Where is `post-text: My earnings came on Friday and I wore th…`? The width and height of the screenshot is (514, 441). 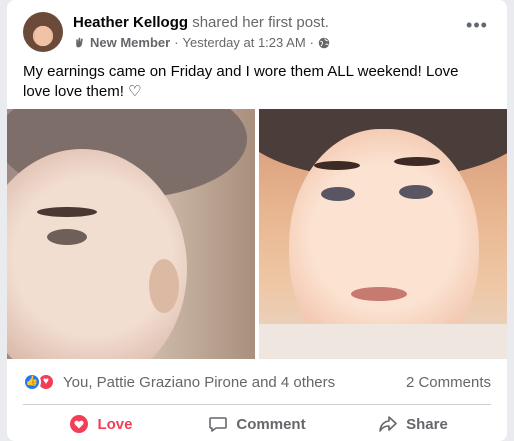 post-text: My earnings came on Friday and I wore th… is located at coordinates (241, 81).